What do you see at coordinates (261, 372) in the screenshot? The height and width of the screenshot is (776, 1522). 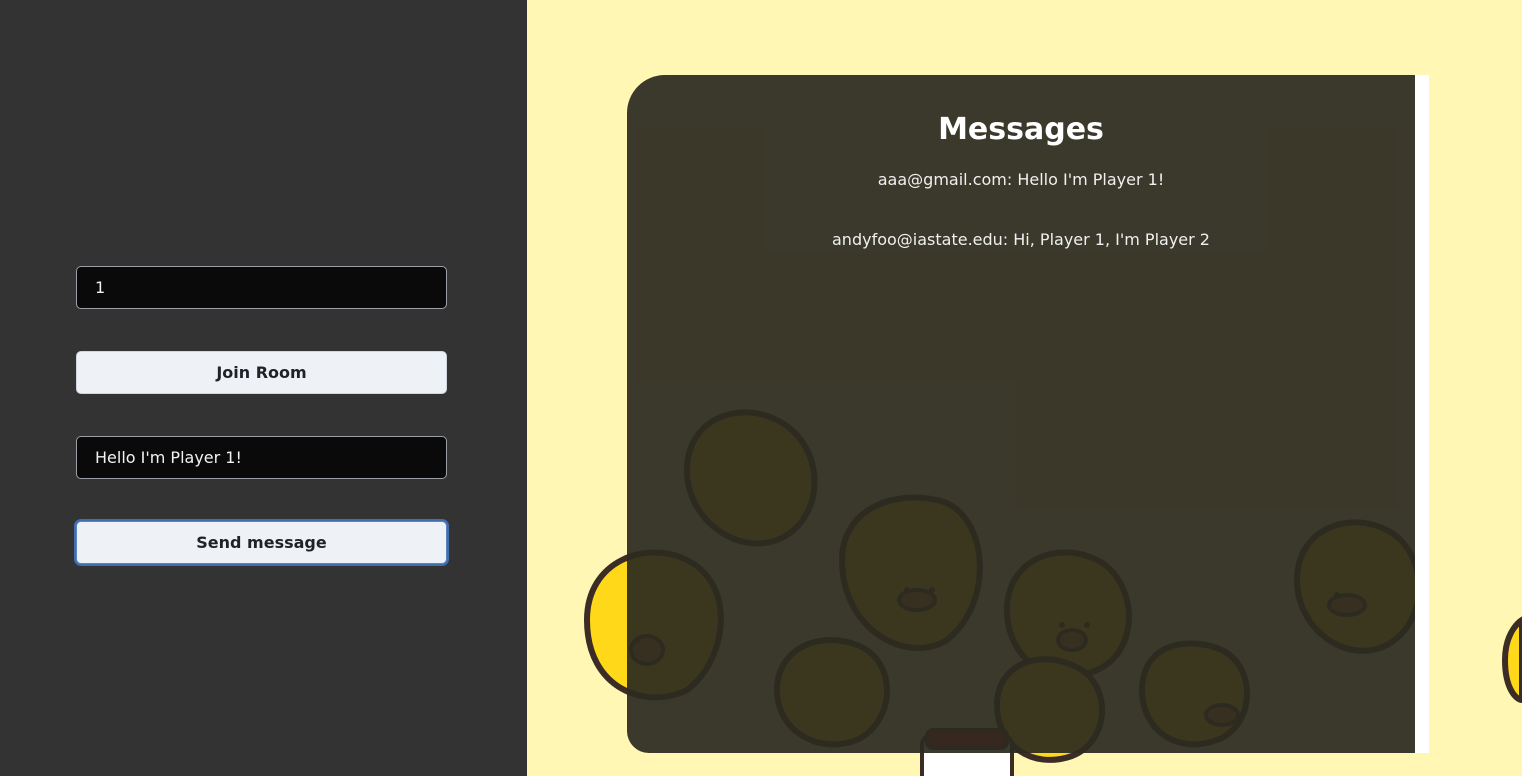 I see `join-room-button: Join Room` at bounding box center [261, 372].